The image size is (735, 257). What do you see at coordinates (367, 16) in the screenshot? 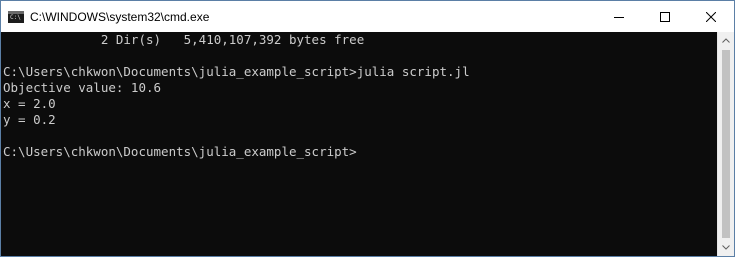
I see `title-bar: C:\ C:\WINDOWS\system32\cmd.exe` at bounding box center [367, 16].